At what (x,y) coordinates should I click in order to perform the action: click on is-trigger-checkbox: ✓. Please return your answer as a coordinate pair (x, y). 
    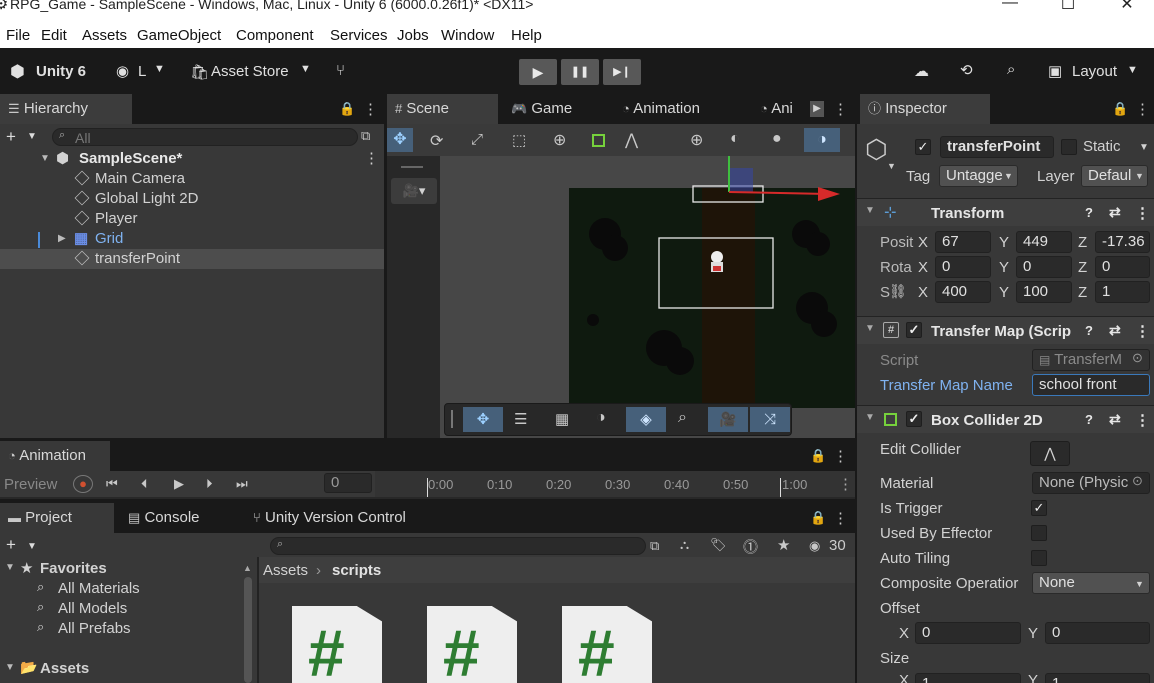
    Looking at the image, I should click on (1039, 508).